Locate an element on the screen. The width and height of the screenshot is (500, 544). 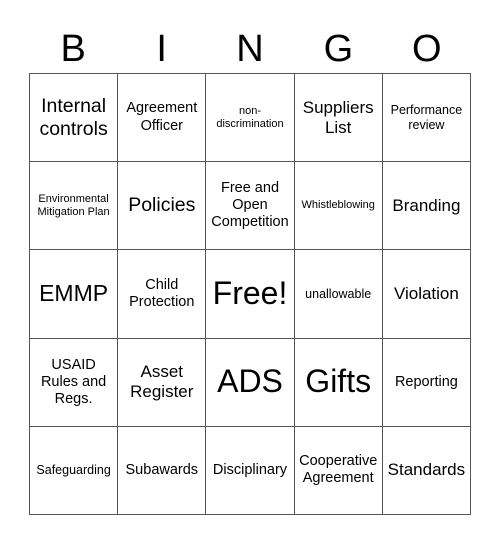
bingo-cell: Agreement Officer is located at coordinates (162, 118).